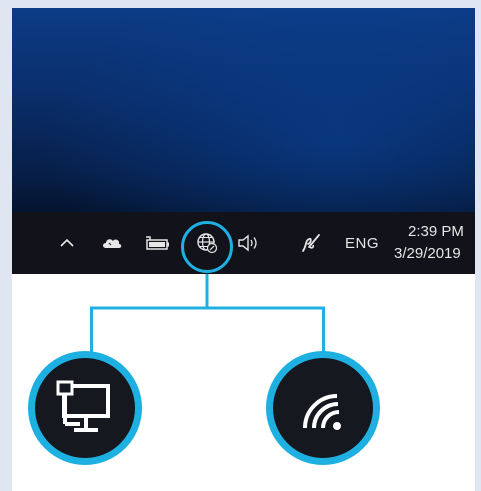 Image resolution: width=481 pixels, height=491 pixels. I want to click on wifi-callout-badge, so click(323, 408).